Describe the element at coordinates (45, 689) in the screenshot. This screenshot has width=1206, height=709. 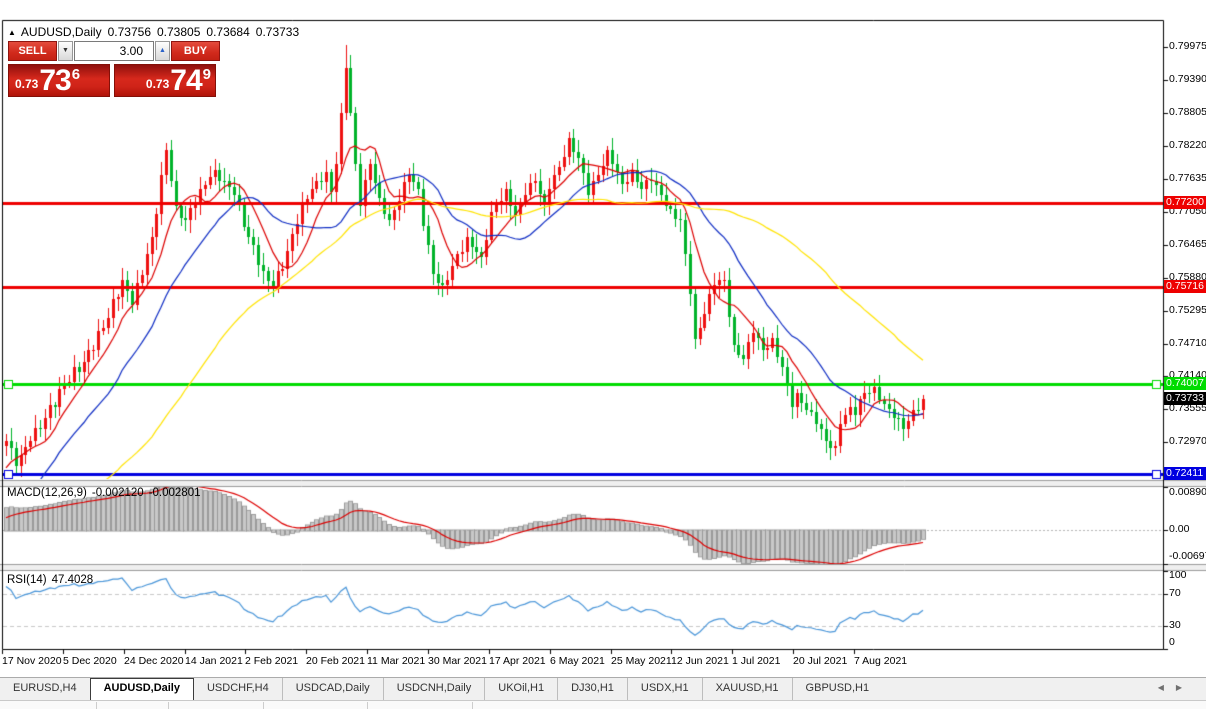
I see `chart-tab-eurusd-h4: EURUSD,H4` at that location.